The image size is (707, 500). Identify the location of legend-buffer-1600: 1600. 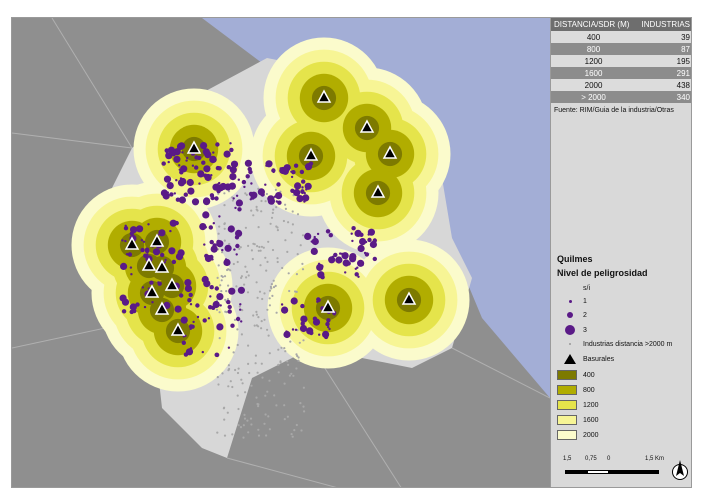
(578, 420).